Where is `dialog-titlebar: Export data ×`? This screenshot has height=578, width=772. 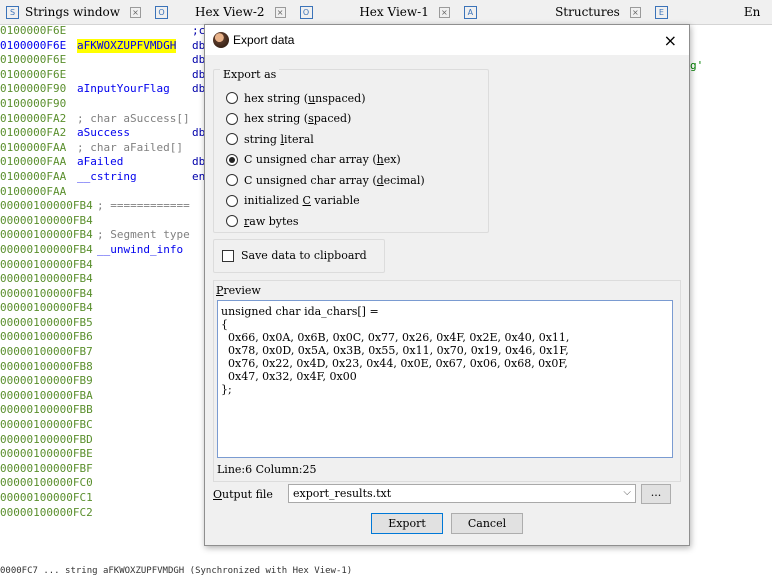 dialog-titlebar: Export data × is located at coordinates (447, 40).